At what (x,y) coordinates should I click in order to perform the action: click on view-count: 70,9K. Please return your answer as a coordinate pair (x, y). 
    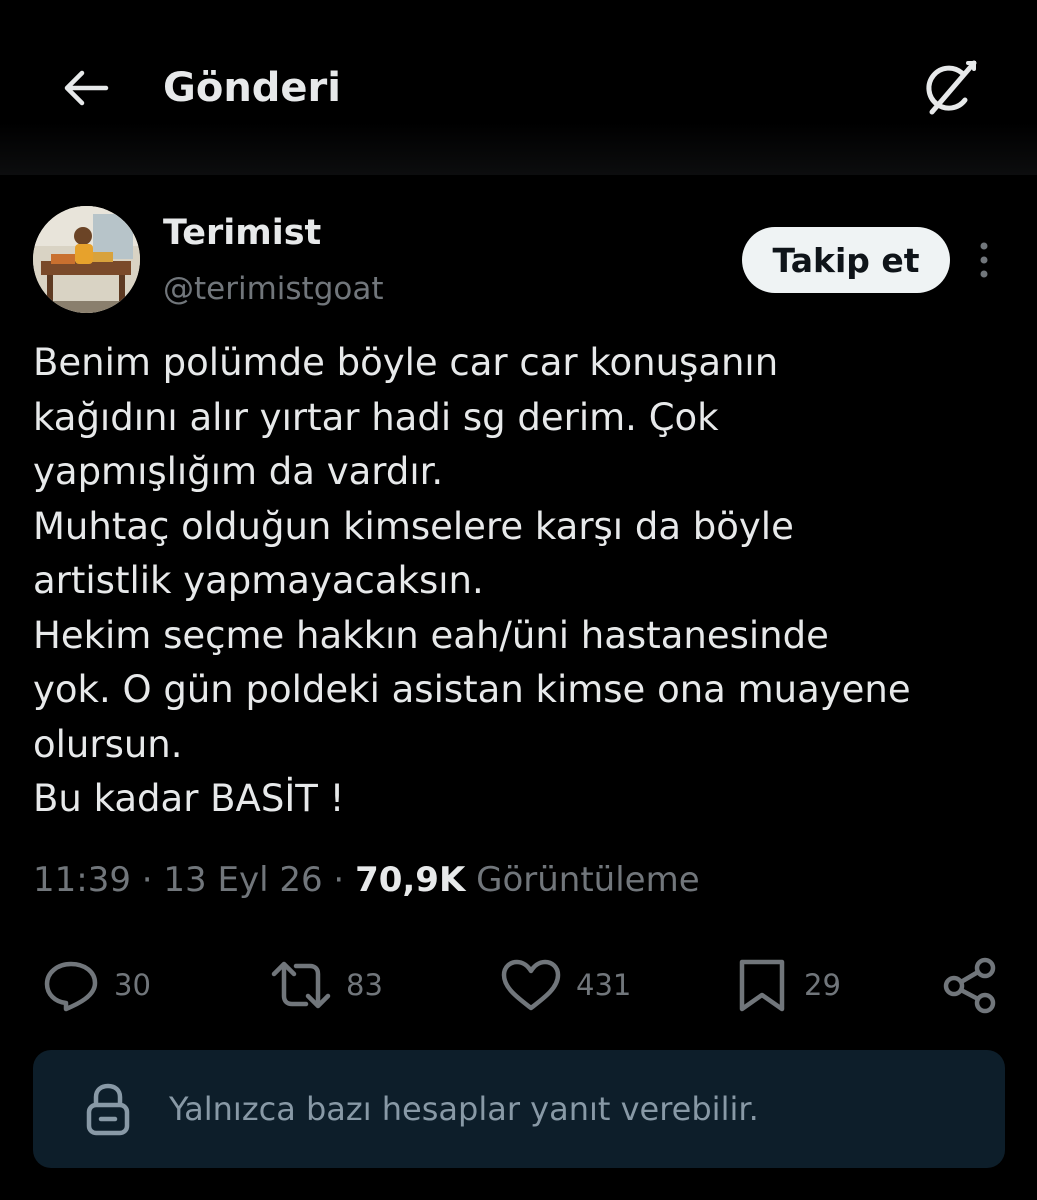
    Looking at the image, I should click on (410, 880).